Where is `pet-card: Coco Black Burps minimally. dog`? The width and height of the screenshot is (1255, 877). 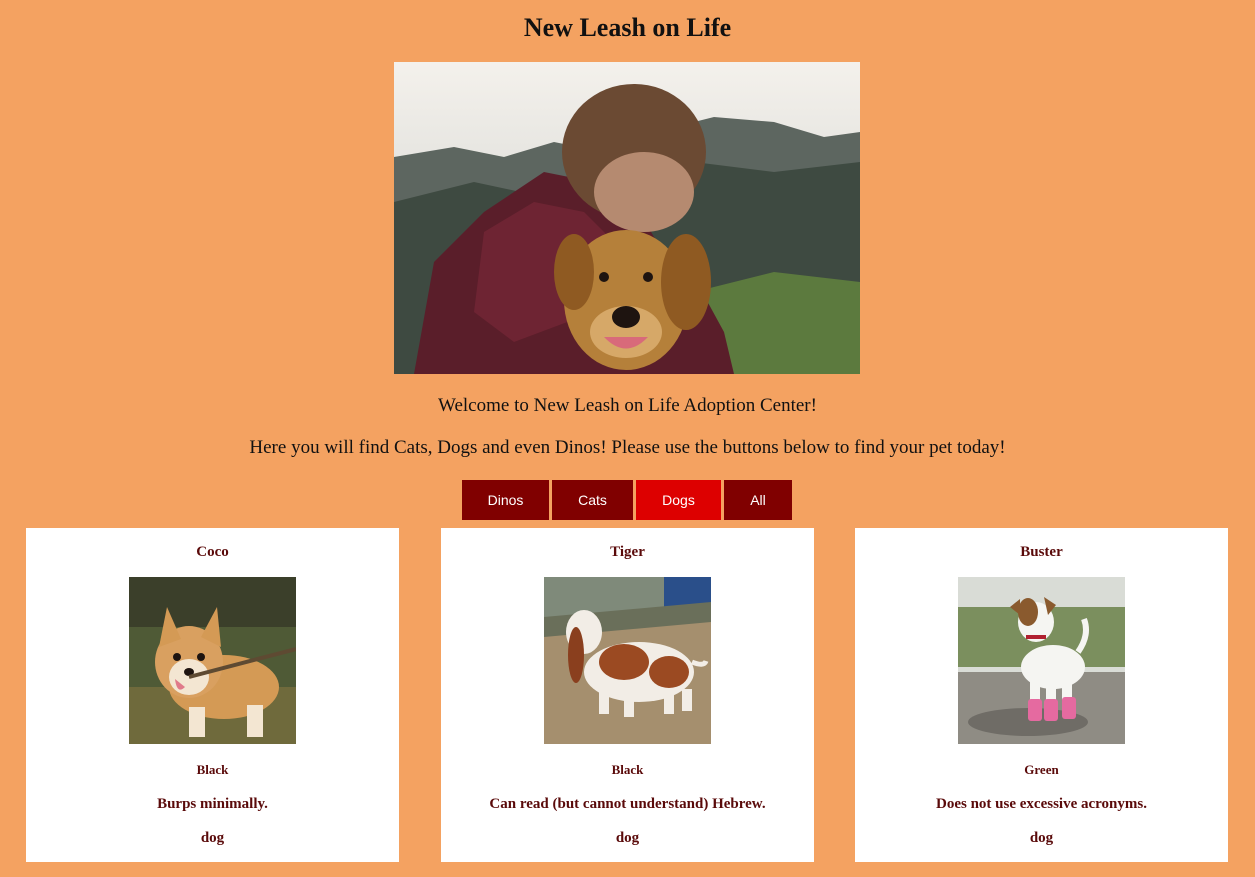 pet-card: Coco Black Burps minimally. dog is located at coordinates (212, 695).